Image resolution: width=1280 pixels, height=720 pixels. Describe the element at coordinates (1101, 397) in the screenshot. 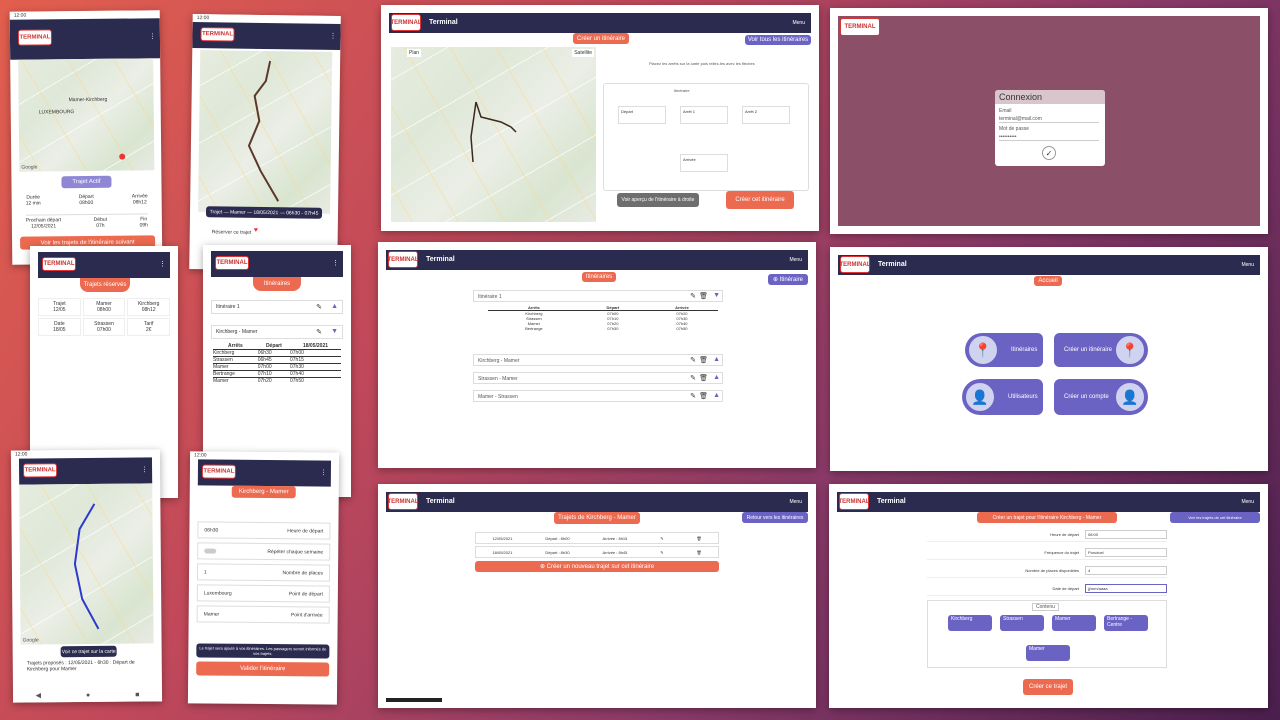

I see `tile-create-account: Créer un compte 👤` at that location.